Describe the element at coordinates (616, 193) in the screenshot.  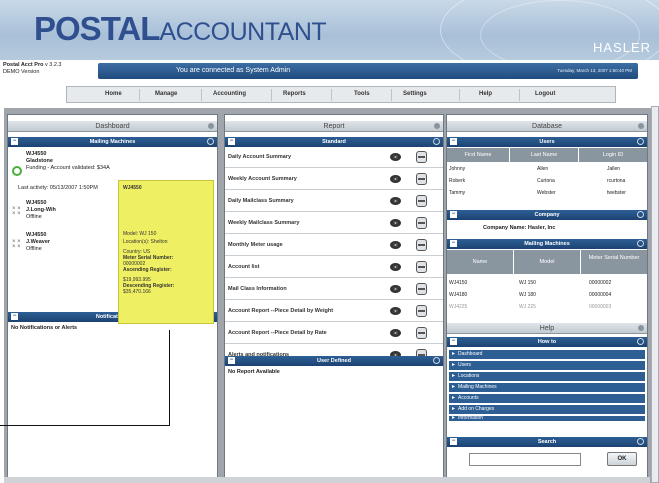
I see `user-cell: twebster` at that location.